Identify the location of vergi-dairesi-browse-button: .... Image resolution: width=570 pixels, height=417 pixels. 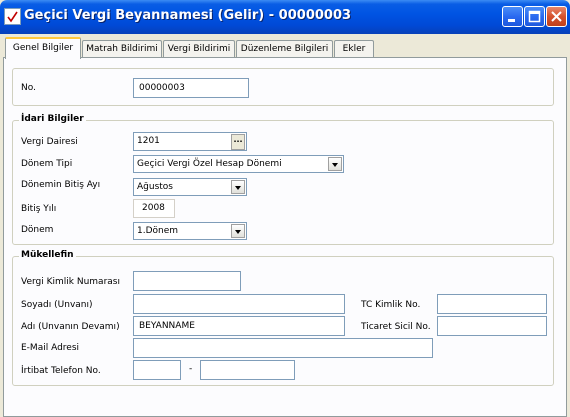
(238, 142).